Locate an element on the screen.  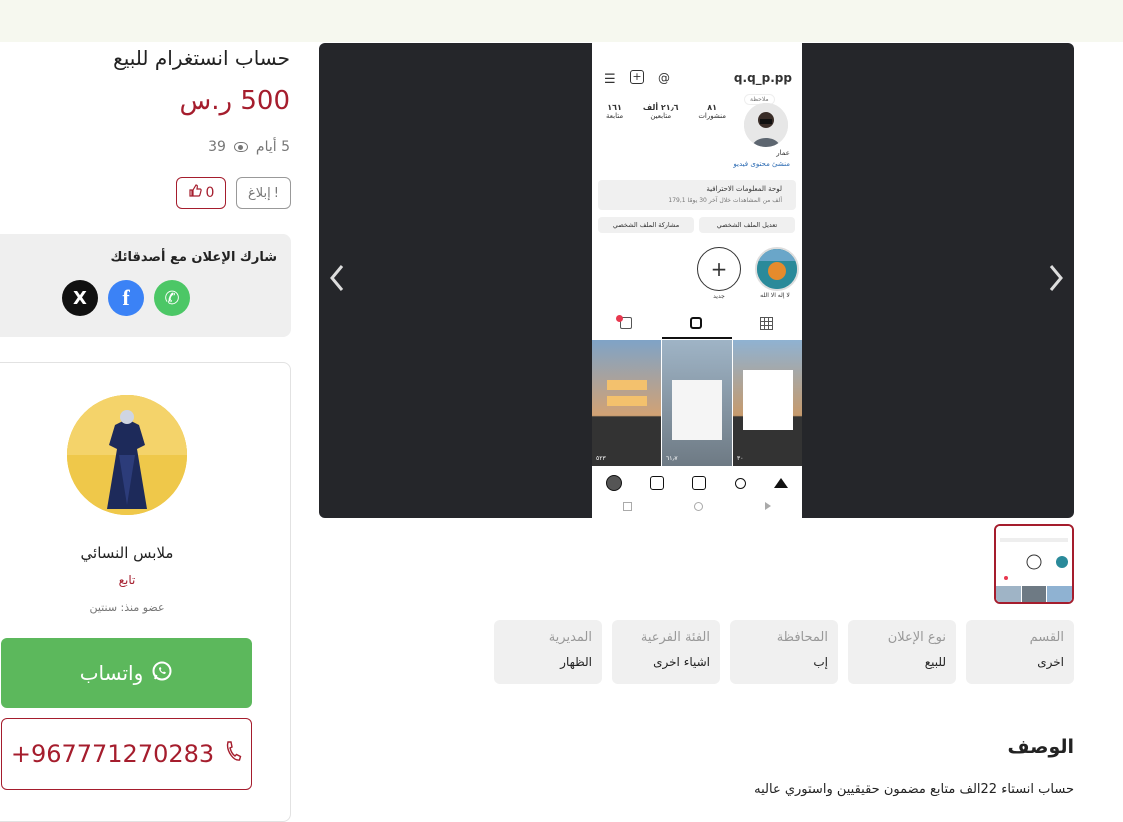
detail-value: اشياء اخرى is located at coordinates (681, 662).